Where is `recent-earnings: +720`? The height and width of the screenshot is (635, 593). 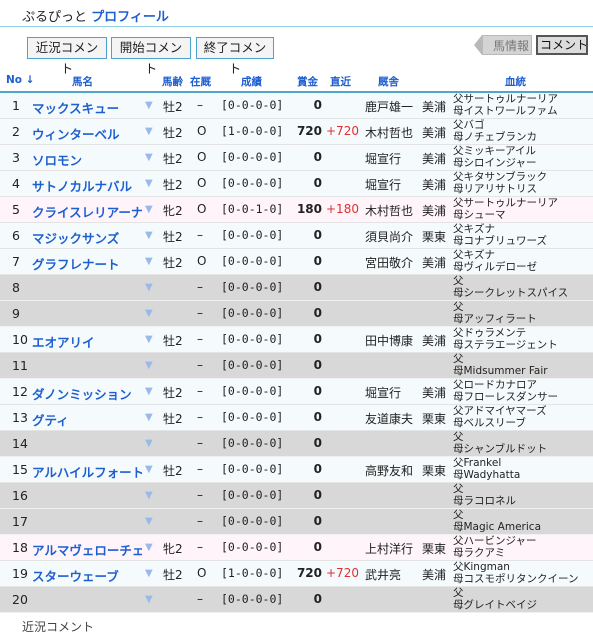
recent-earnings: +720 is located at coordinates (342, 573).